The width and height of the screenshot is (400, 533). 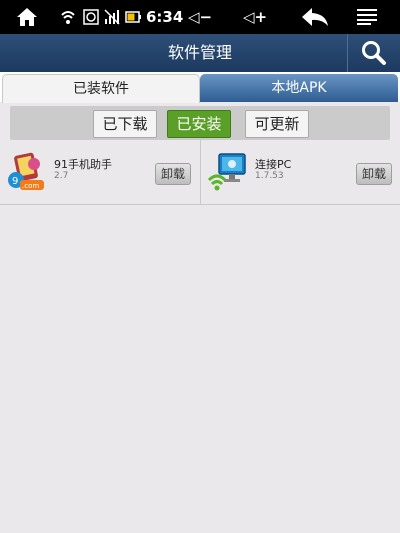 I want to click on app-version: 1.7.53, so click(x=269, y=176).